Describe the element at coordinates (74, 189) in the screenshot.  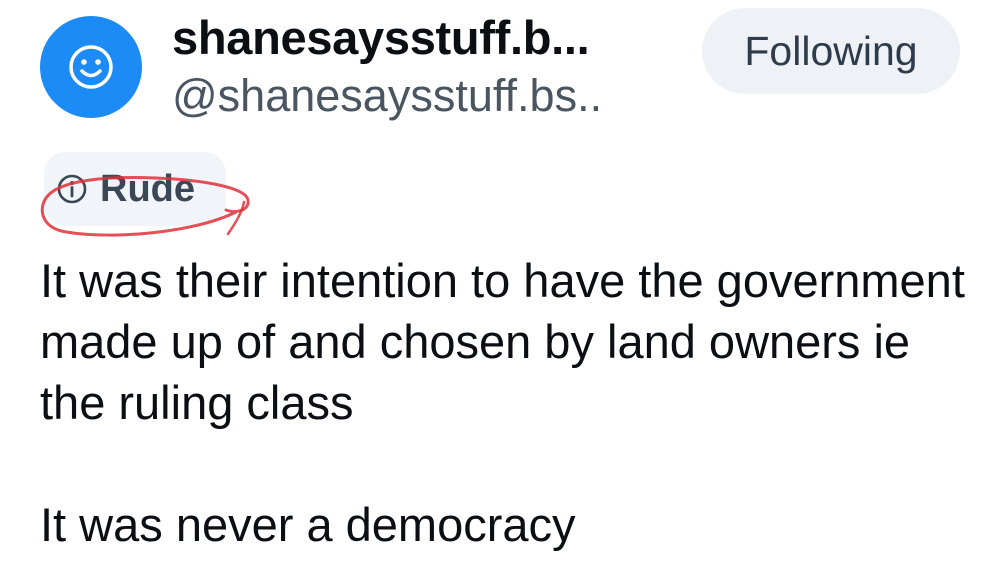
I see `info-circle-icon` at that location.